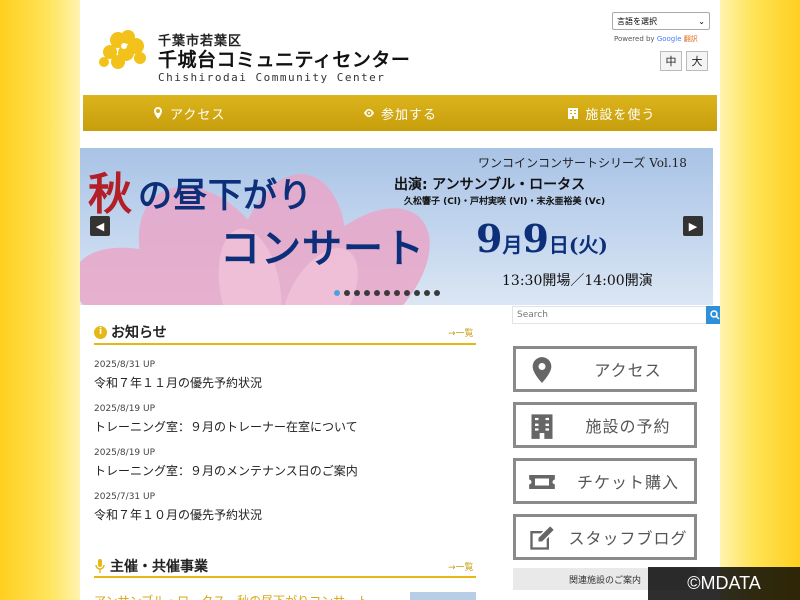 The image size is (800, 600). Describe the element at coordinates (178, 514) in the screenshot. I see `news-title: 令和７年１０月の優先予約状況` at that location.